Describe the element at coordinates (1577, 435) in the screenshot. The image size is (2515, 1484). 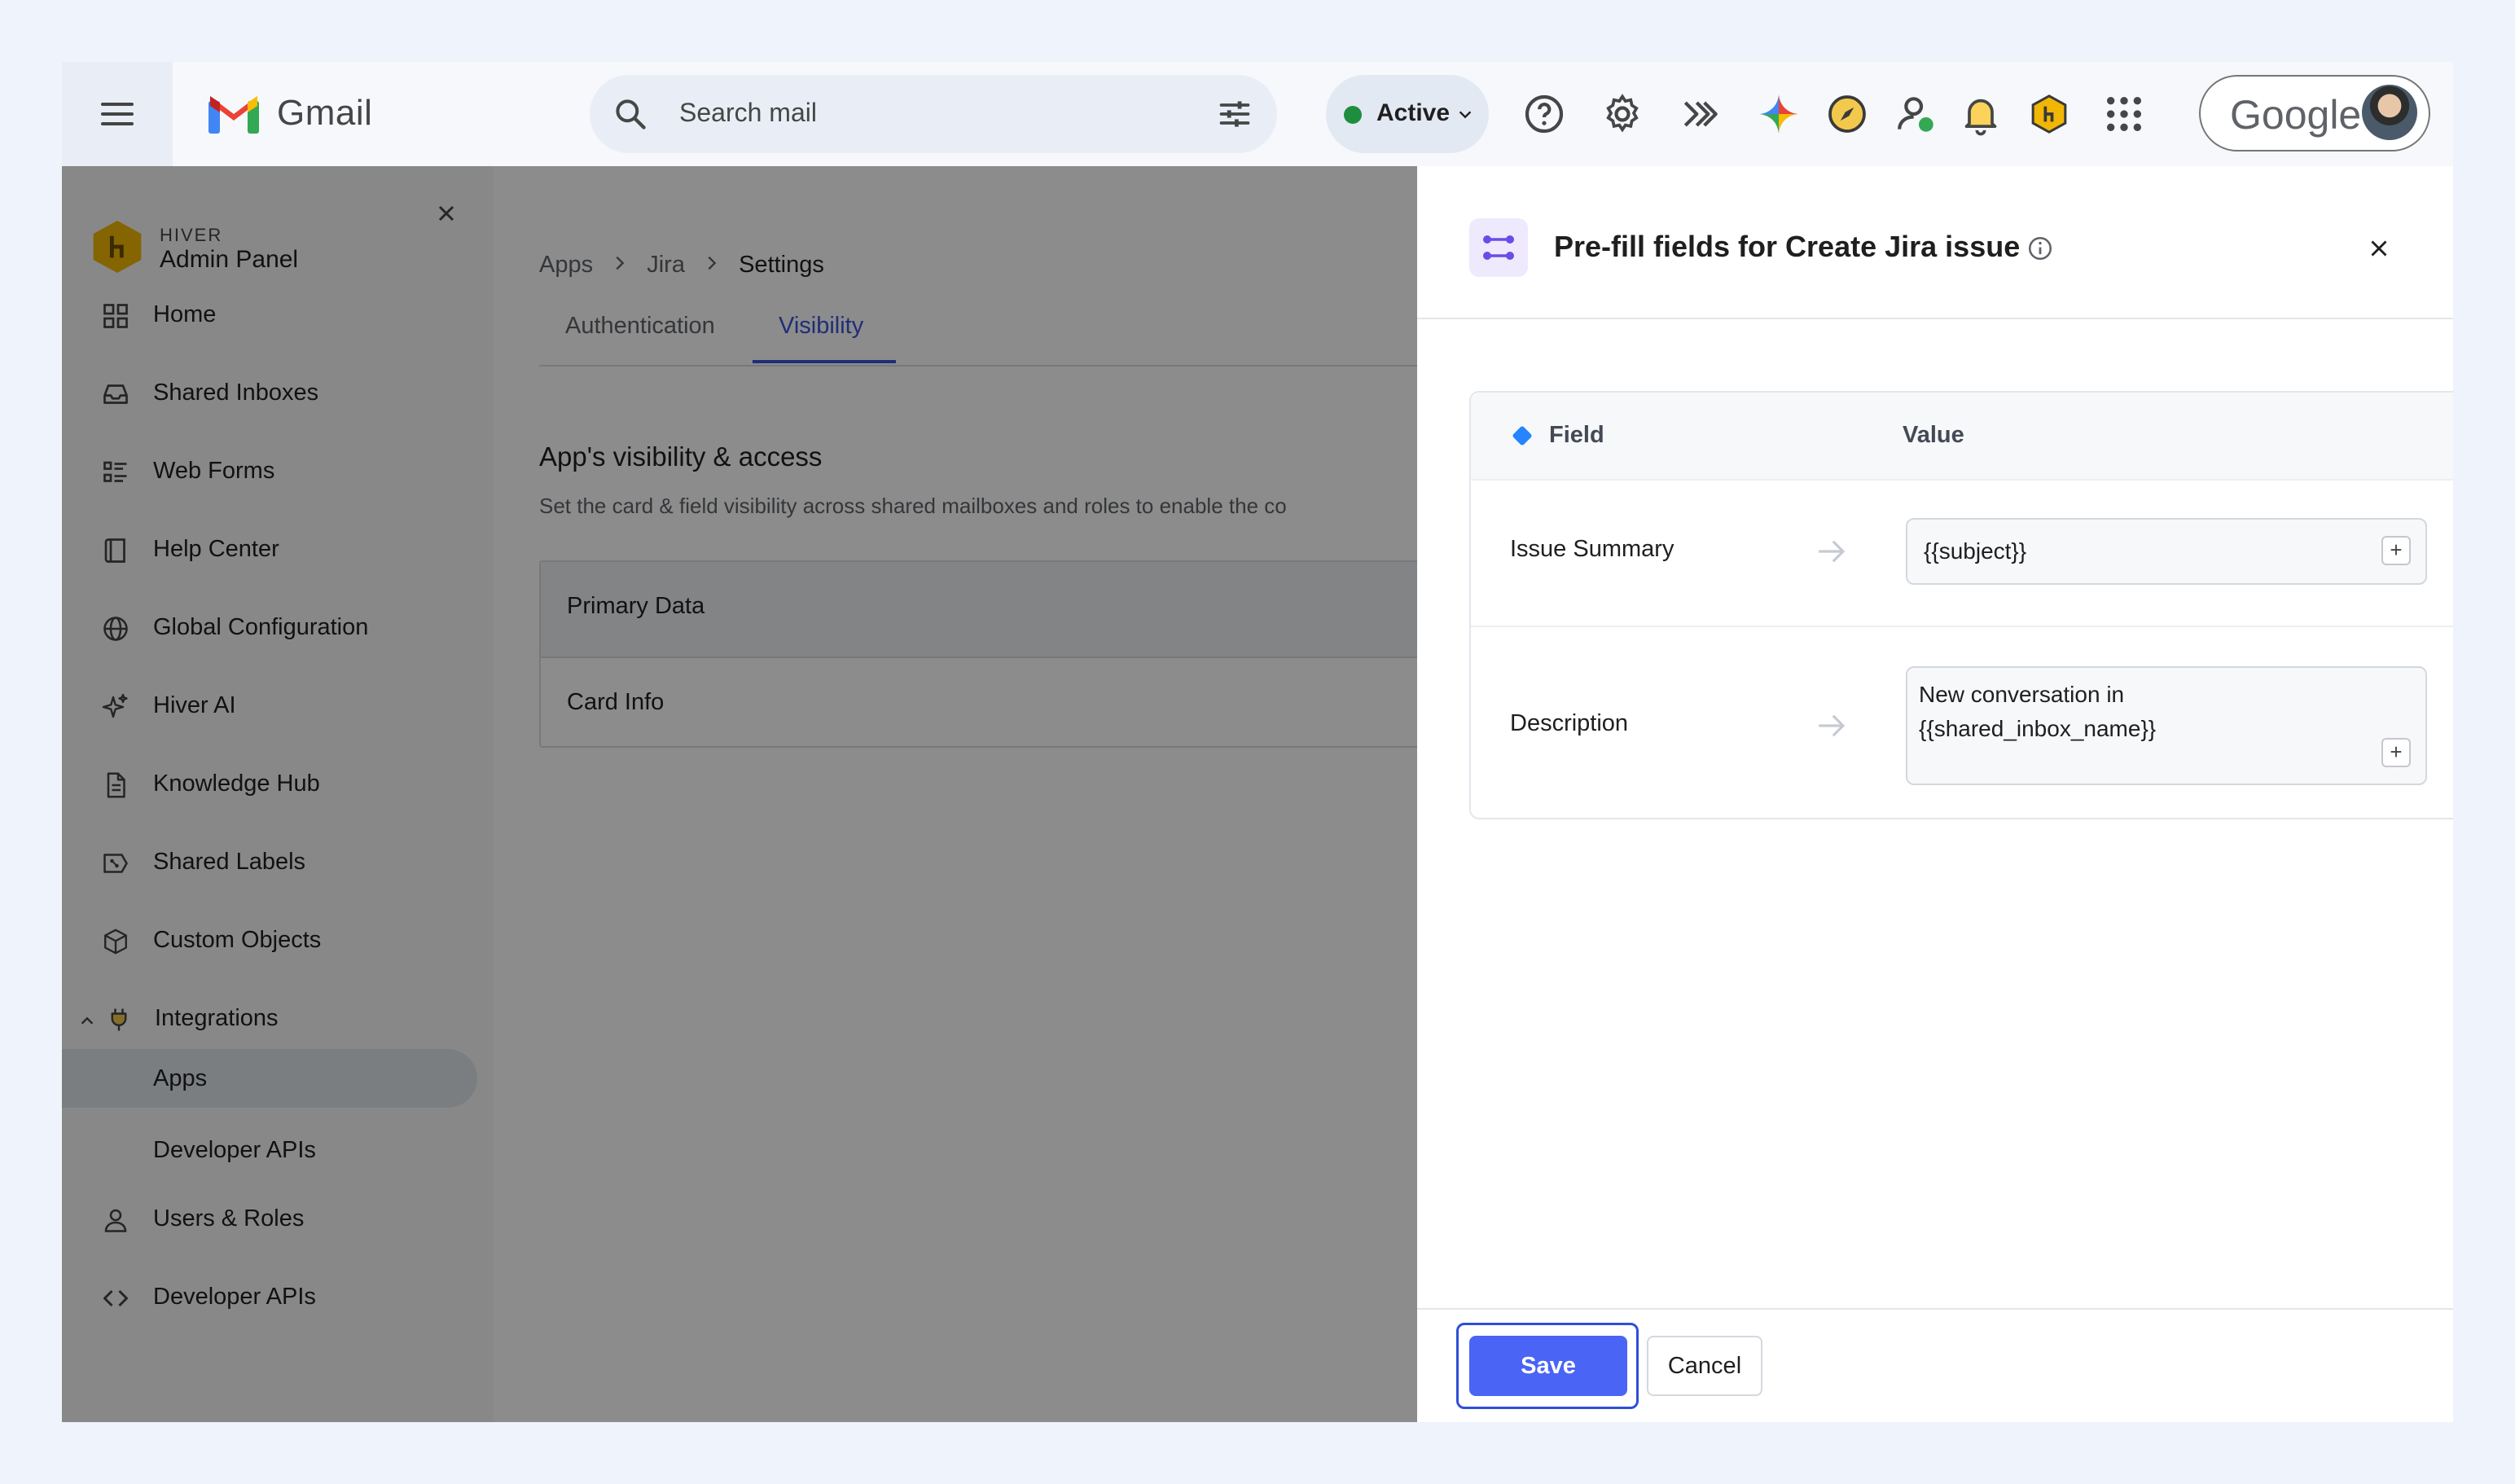
I see `column-header-field: Field` at that location.